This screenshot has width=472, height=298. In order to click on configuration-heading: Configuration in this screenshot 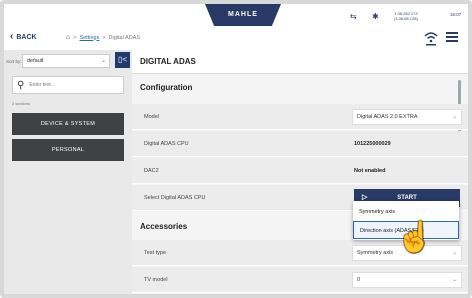, I will do `click(166, 87)`.